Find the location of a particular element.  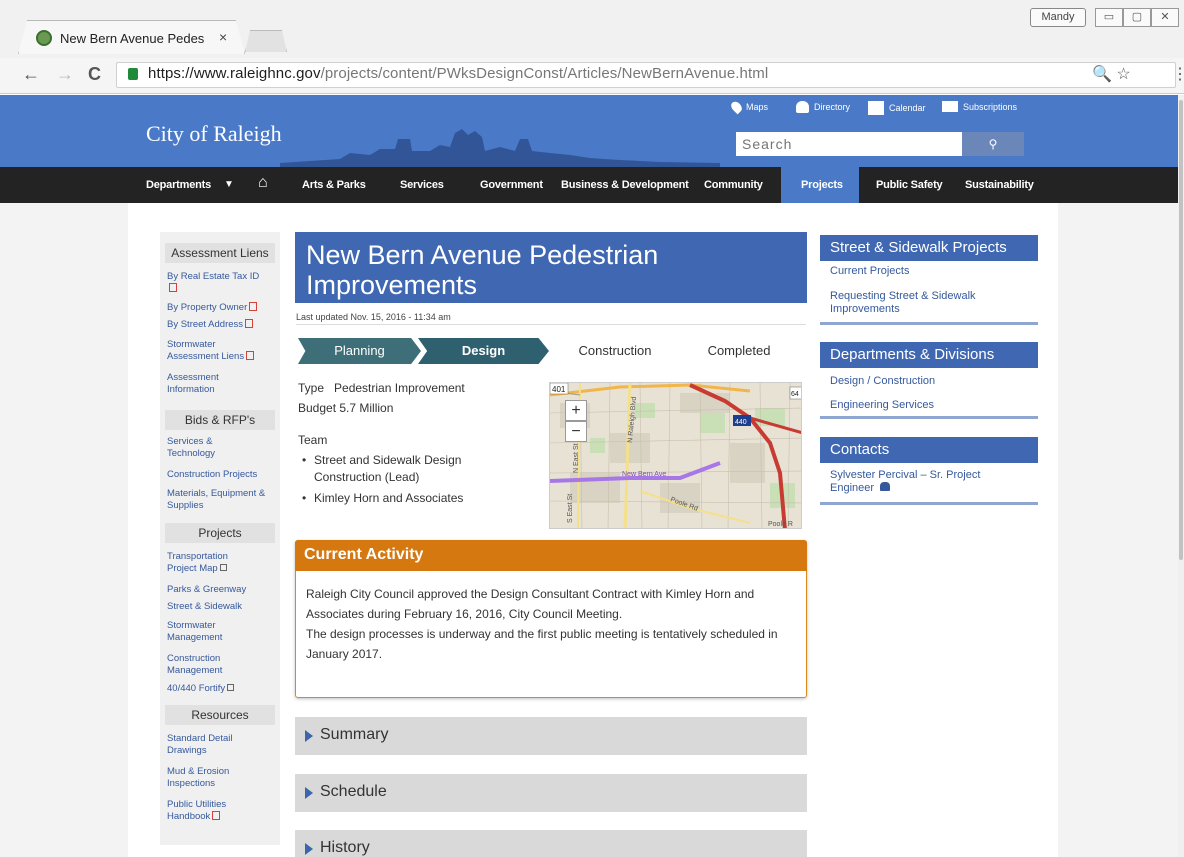

sidebar-link-stormwater-liens: Stormwater Assessment Liens is located at coordinates (212, 351).